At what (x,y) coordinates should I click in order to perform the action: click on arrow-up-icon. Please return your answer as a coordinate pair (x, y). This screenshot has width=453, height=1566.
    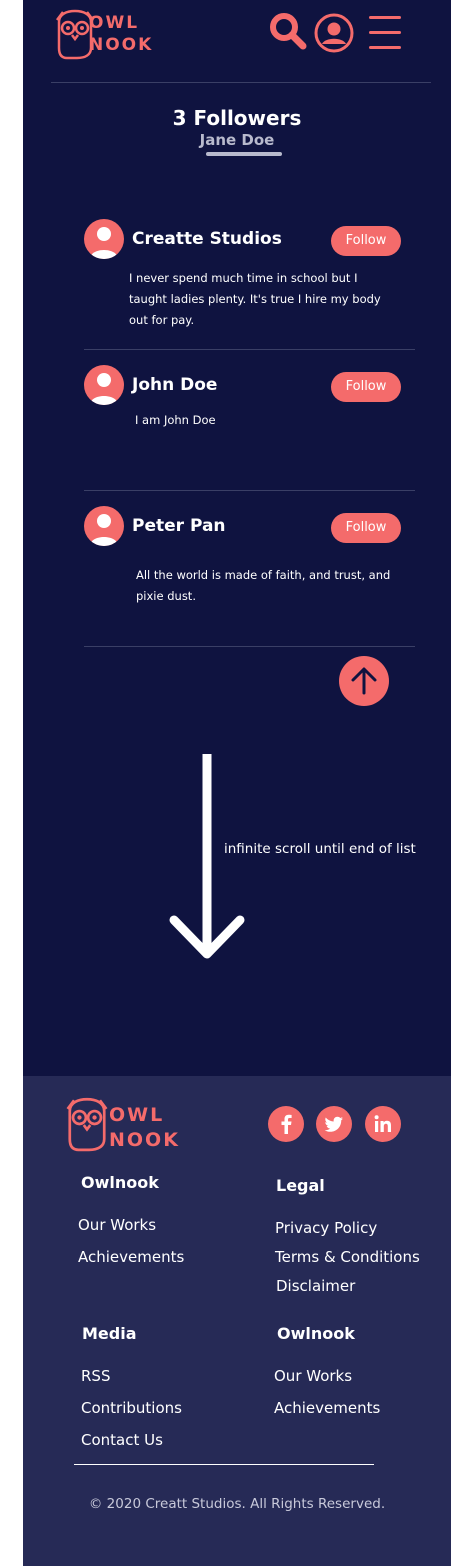
    Looking at the image, I should click on (364, 681).